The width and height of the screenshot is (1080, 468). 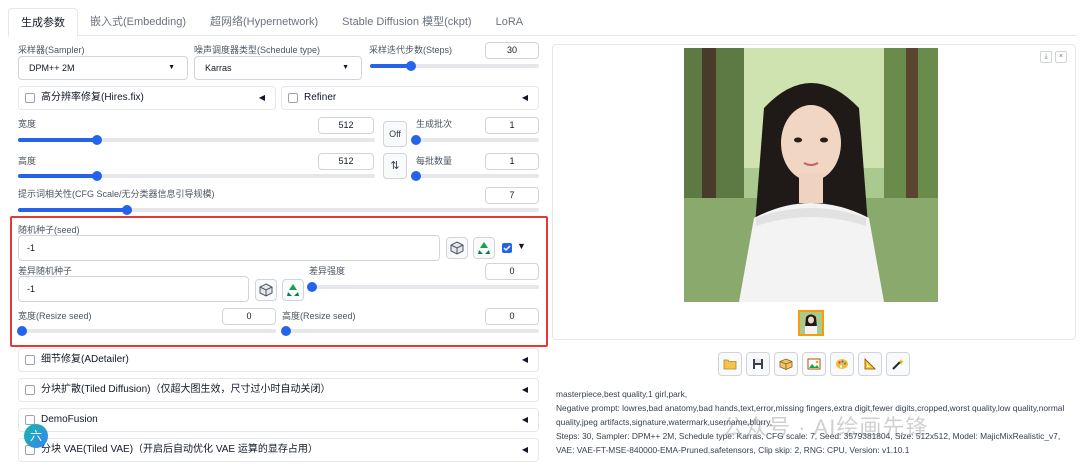 What do you see at coordinates (43, 22) in the screenshot?
I see `tab-generation-params: 生成参数` at bounding box center [43, 22].